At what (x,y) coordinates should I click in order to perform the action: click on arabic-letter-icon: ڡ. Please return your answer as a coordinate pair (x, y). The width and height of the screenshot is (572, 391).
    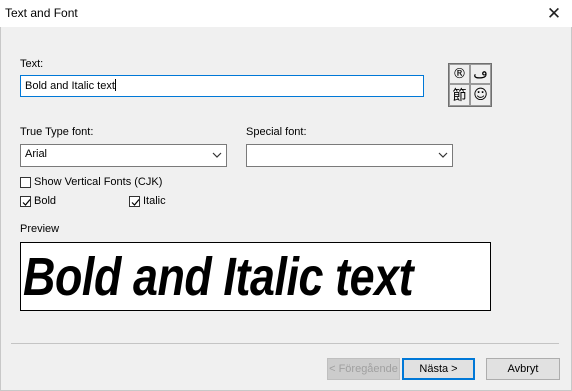
    Looking at the image, I should click on (480, 74).